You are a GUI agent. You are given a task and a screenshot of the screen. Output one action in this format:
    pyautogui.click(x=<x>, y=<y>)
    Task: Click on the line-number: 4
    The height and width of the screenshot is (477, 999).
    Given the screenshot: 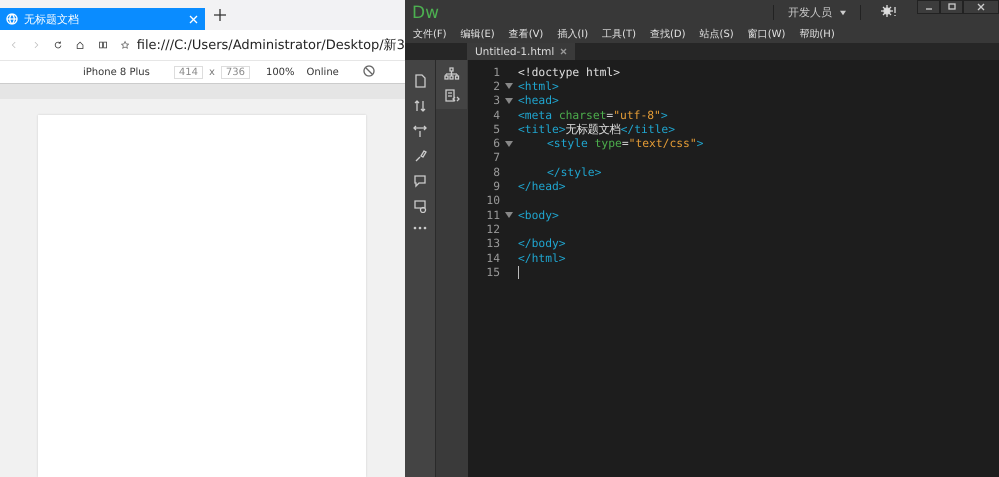 What is the action you would take?
    pyautogui.click(x=496, y=115)
    